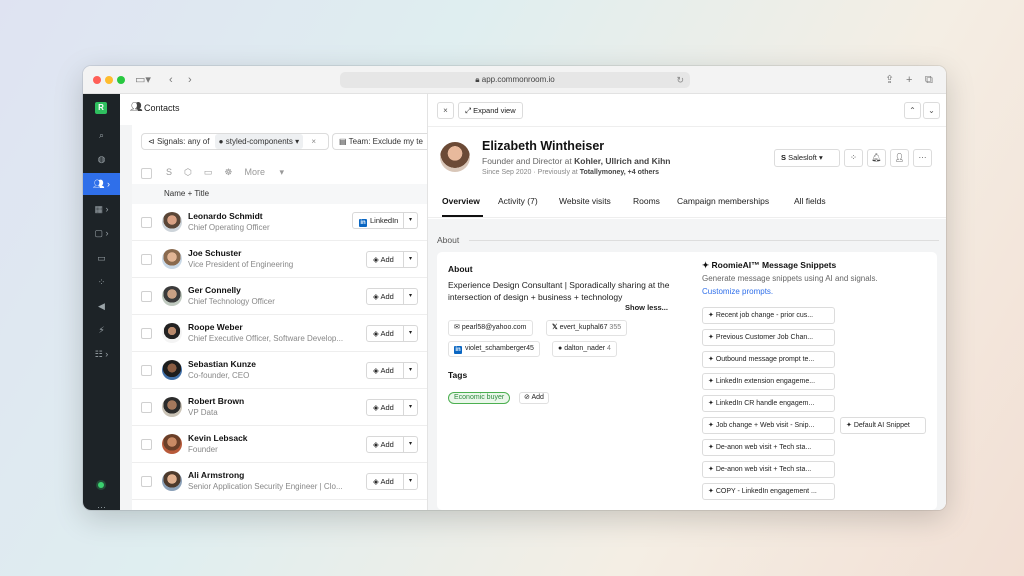  I want to click on more-actions-button: More ▾, so click(264, 172).